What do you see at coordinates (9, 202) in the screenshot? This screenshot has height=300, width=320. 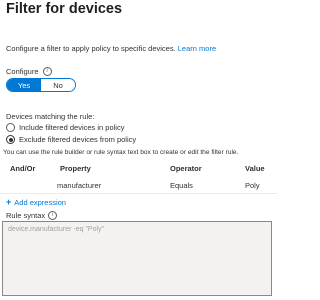 I see `plus-icon: +` at bounding box center [9, 202].